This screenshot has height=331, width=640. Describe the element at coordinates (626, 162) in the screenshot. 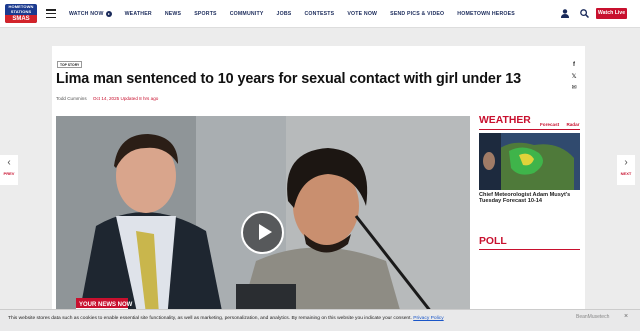

I see `chevron-right-icon: ›` at that location.